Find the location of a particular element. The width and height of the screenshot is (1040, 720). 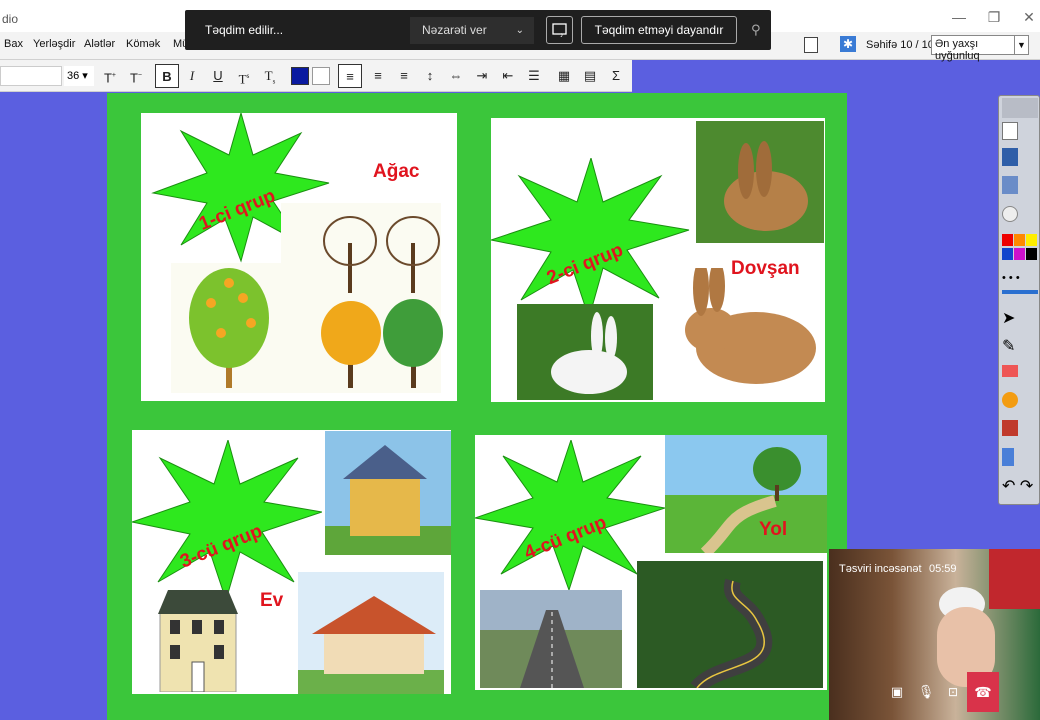

redo-icon: ↷ is located at coordinates (1026, 486).